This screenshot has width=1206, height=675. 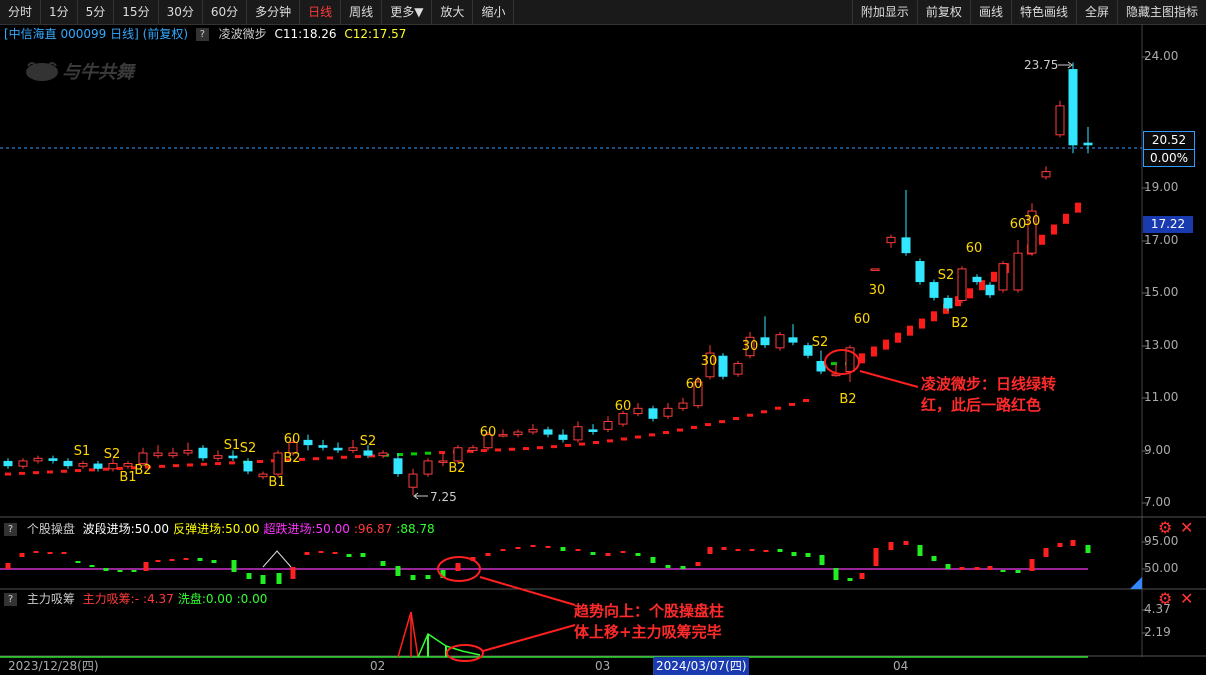 What do you see at coordinates (989, 384) in the screenshot?
I see `annotation-note-1-line1: 凌波微步：日线绿转` at bounding box center [989, 384].